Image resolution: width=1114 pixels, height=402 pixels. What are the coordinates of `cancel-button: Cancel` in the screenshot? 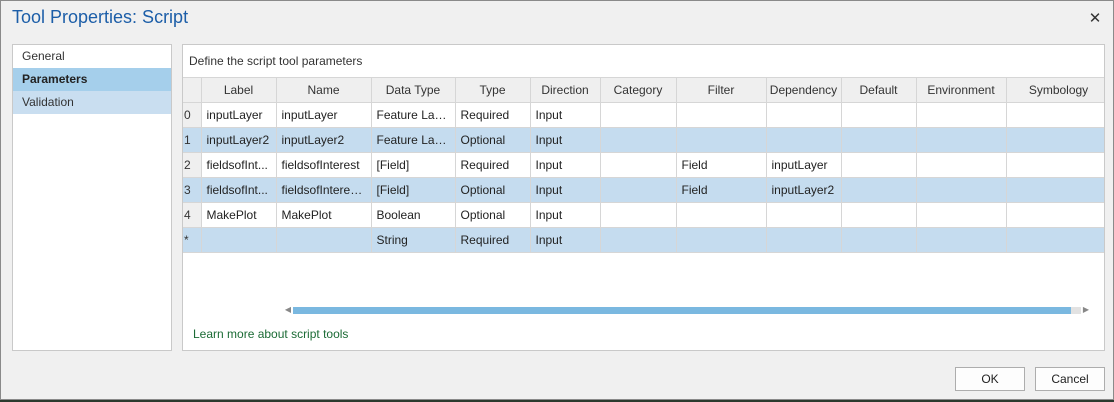 It's located at (1070, 379).